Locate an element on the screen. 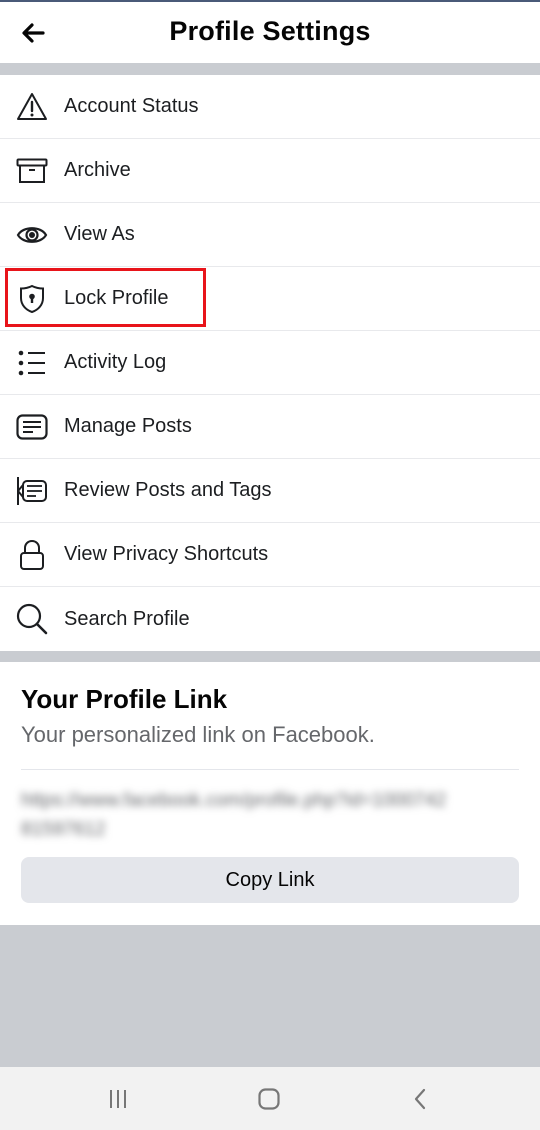 The width and height of the screenshot is (540, 1130). menu-item-account-status: Account Status is located at coordinates (270, 107).